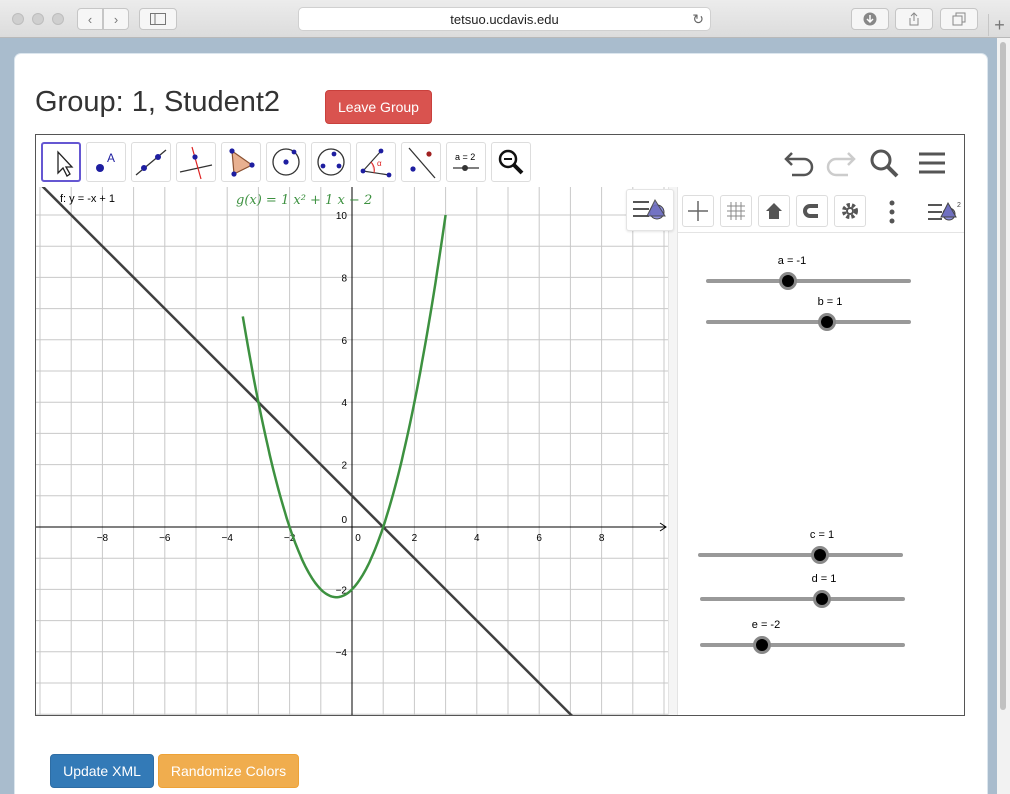  I want to click on svg-text: 2, so click(959, 205).